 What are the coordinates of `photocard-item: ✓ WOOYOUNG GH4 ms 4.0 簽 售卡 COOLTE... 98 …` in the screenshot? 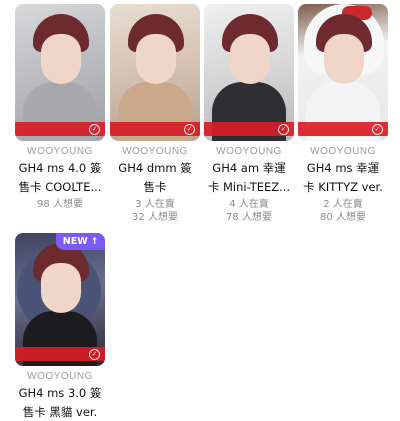 It's located at (60, 107).